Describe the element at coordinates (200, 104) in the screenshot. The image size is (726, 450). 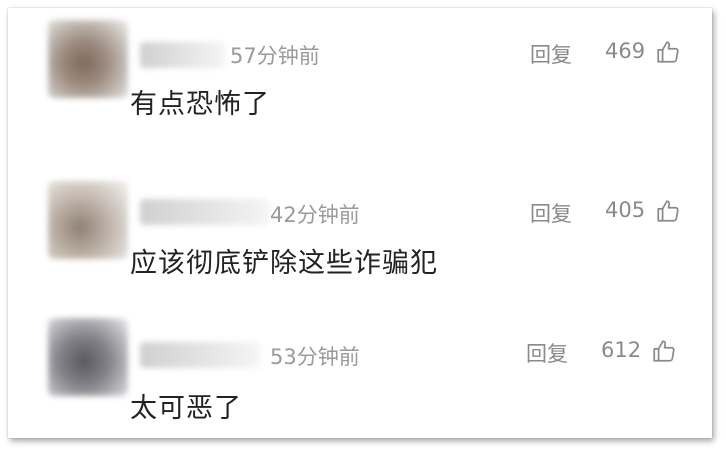
I see `comment-text: 有点恐怖了` at that location.